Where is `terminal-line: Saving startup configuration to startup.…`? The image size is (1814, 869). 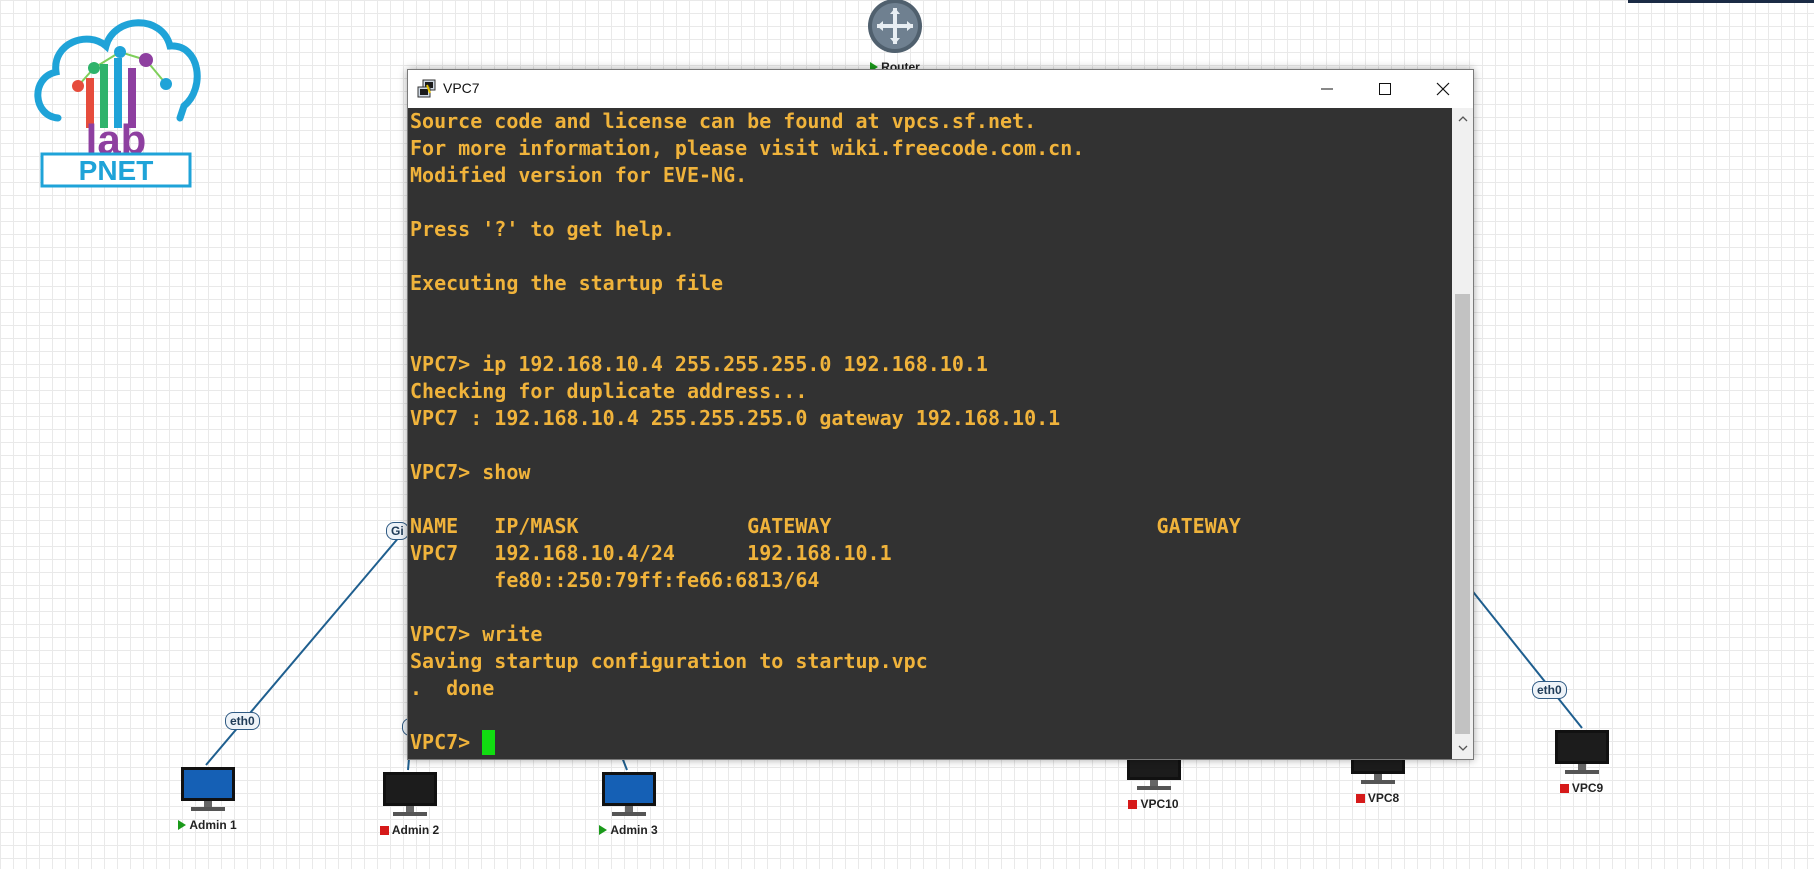
terminal-line: Saving startup configuration to startup.… is located at coordinates (669, 661).